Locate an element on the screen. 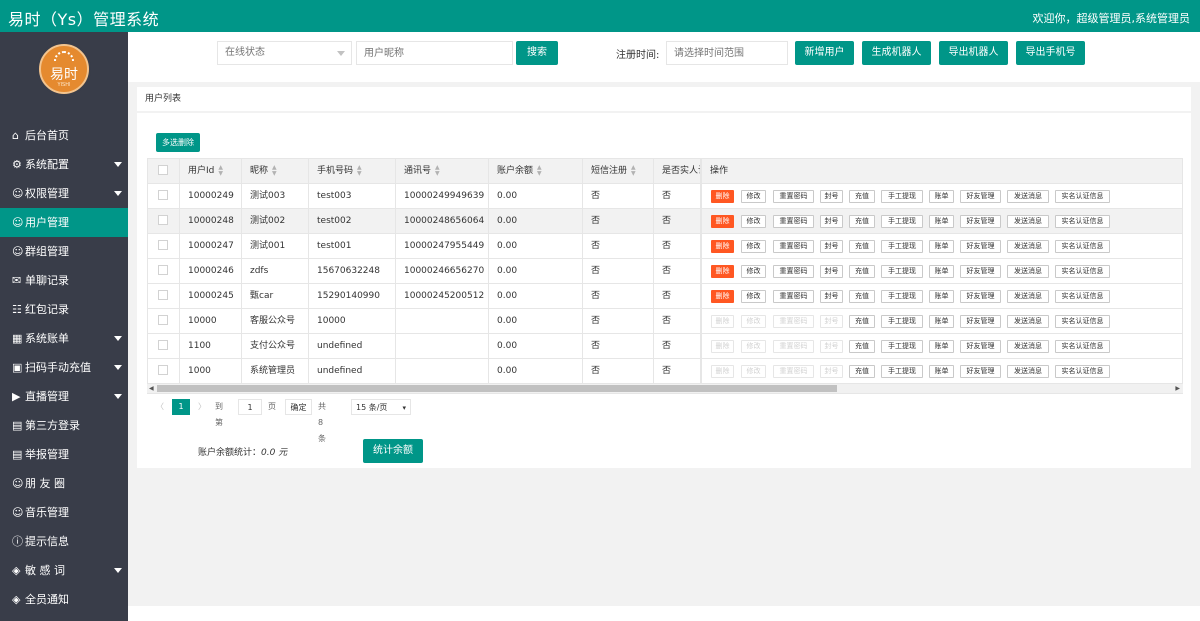  sidebar-item-5: ✉ 单聊记录 is located at coordinates (64, 280).